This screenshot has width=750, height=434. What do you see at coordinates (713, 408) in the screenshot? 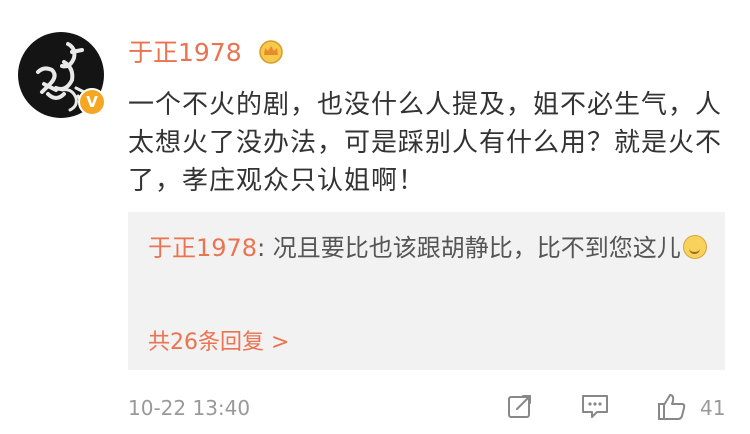
I see `like-count: 41` at bounding box center [713, 408].